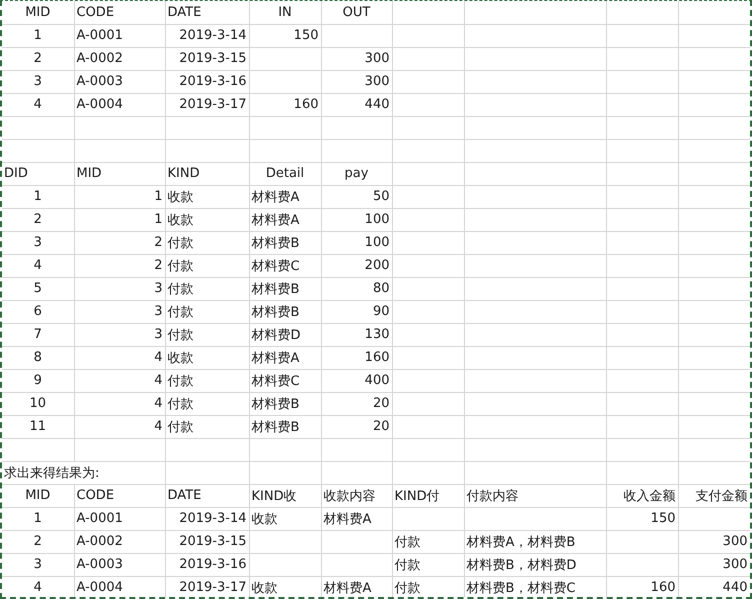  I want to click on table-cell: 材料费C, so click(285, 380).